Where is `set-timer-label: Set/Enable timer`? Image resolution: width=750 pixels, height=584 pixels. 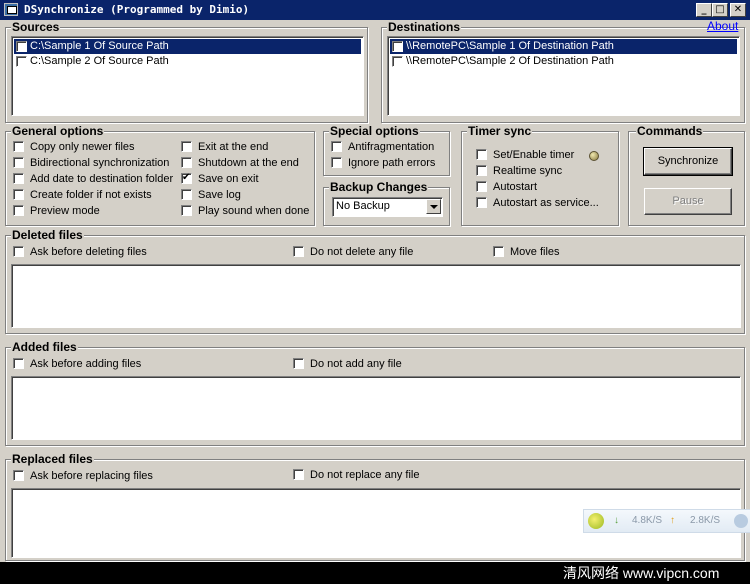
set-timer-label: Set/Enable timer is located at coordinates (534, 155).